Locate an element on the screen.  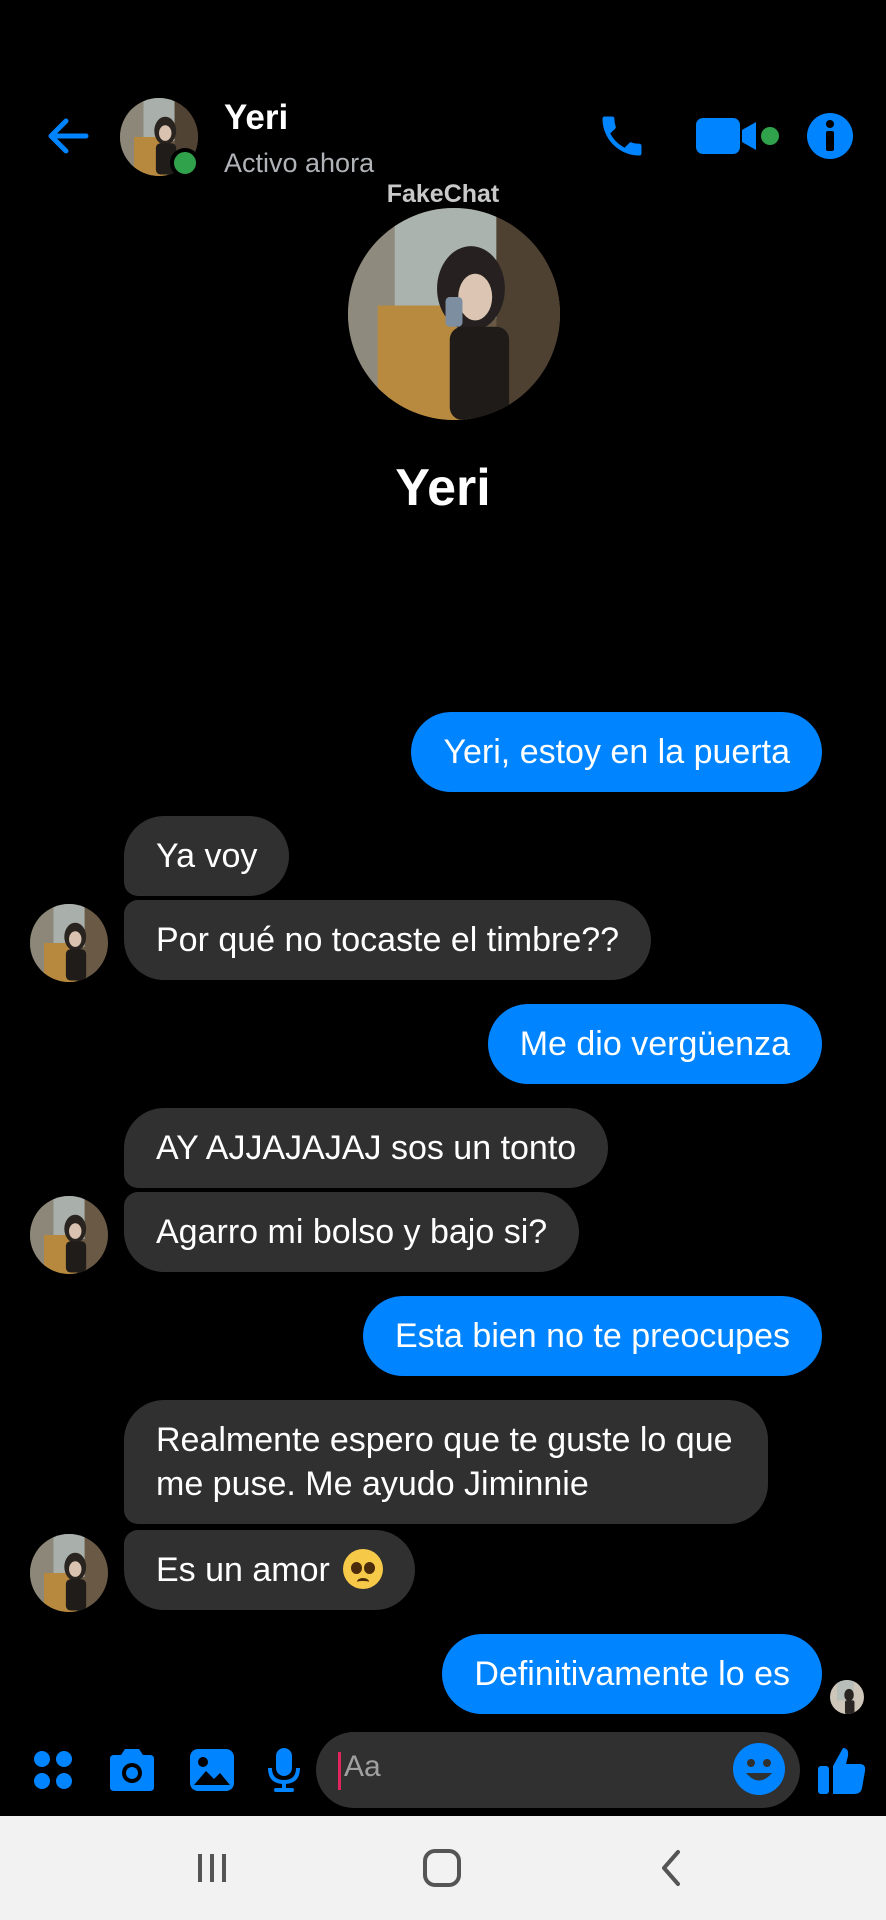
gallery-button is located at coordinates (212, 1770).